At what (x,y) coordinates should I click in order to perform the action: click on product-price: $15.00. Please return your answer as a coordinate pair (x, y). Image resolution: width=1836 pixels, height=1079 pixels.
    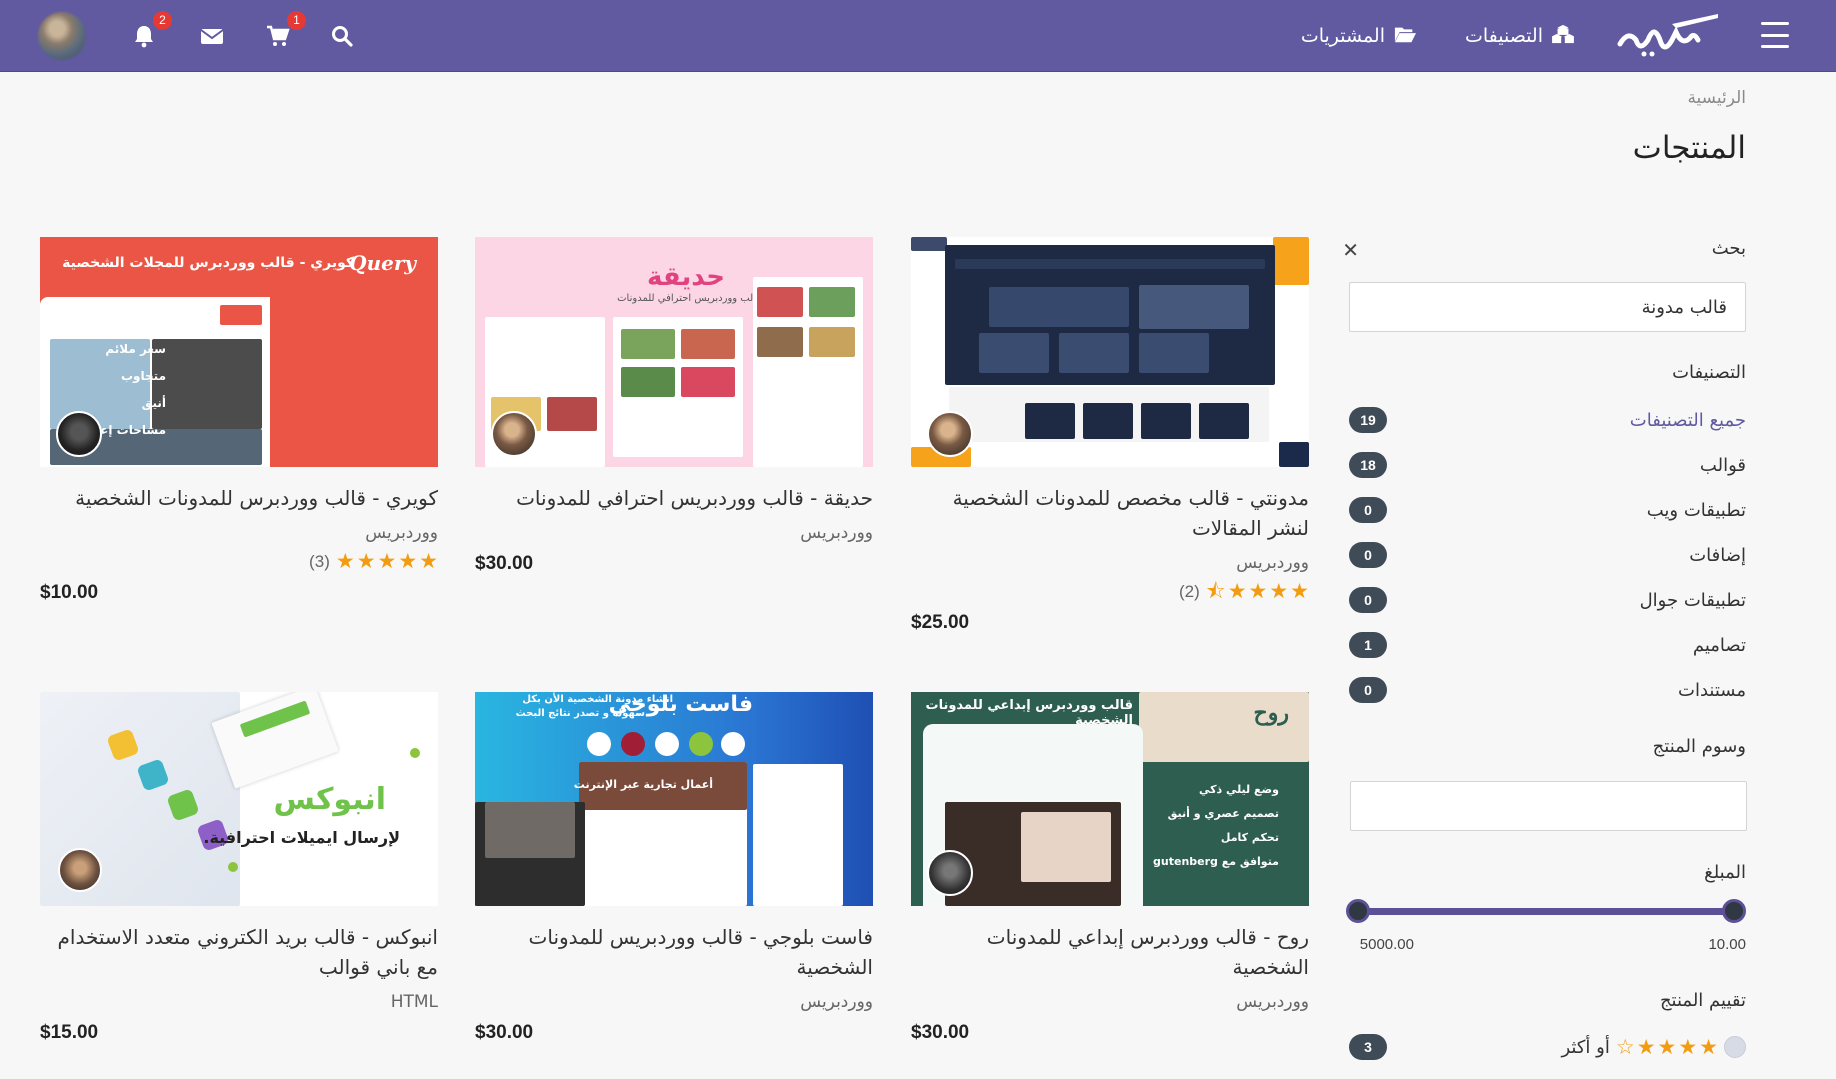
    Looking at the image, I should click on (69, 1032).